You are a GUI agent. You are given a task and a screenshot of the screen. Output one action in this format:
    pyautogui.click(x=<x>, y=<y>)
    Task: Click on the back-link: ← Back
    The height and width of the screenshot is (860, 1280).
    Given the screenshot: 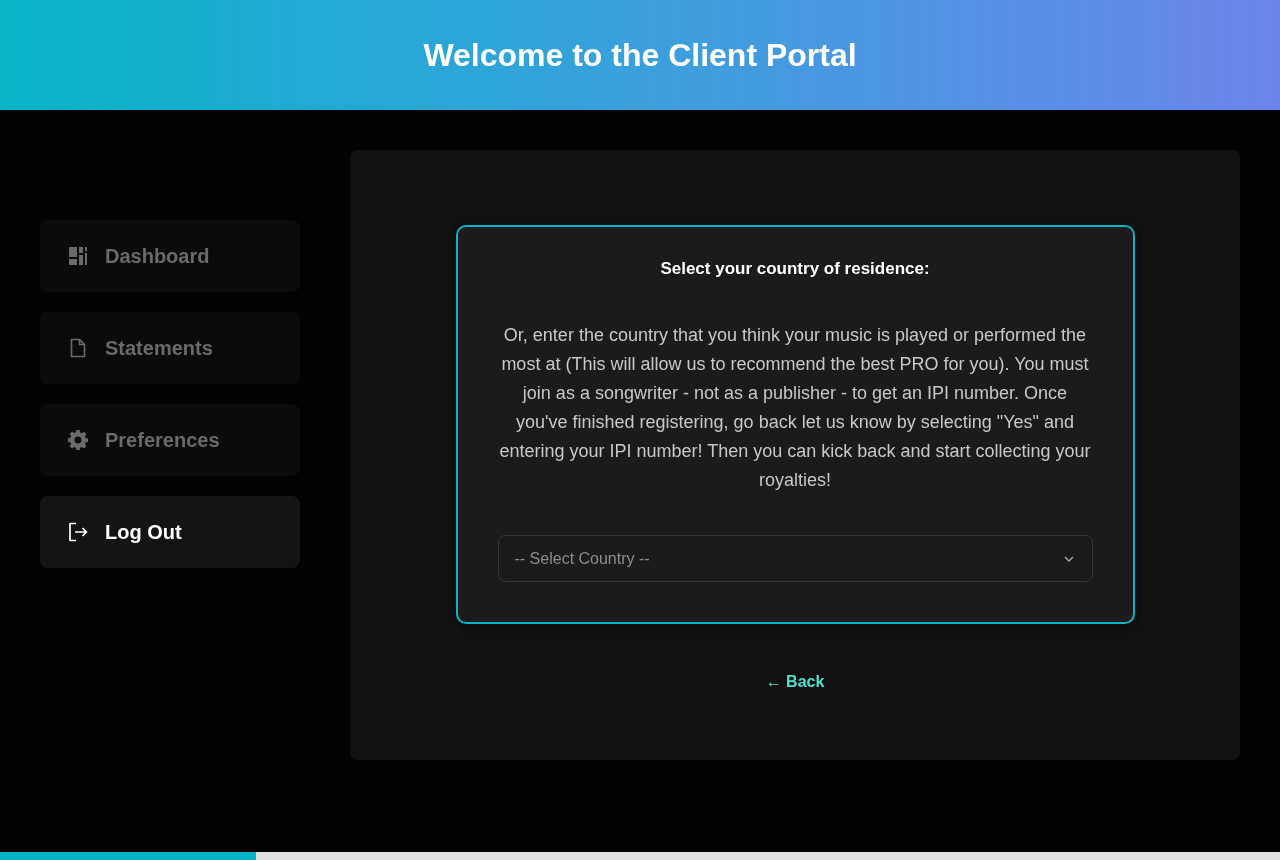 What is the action you would take?
    pyautogui.click(x=795, y=682)
    